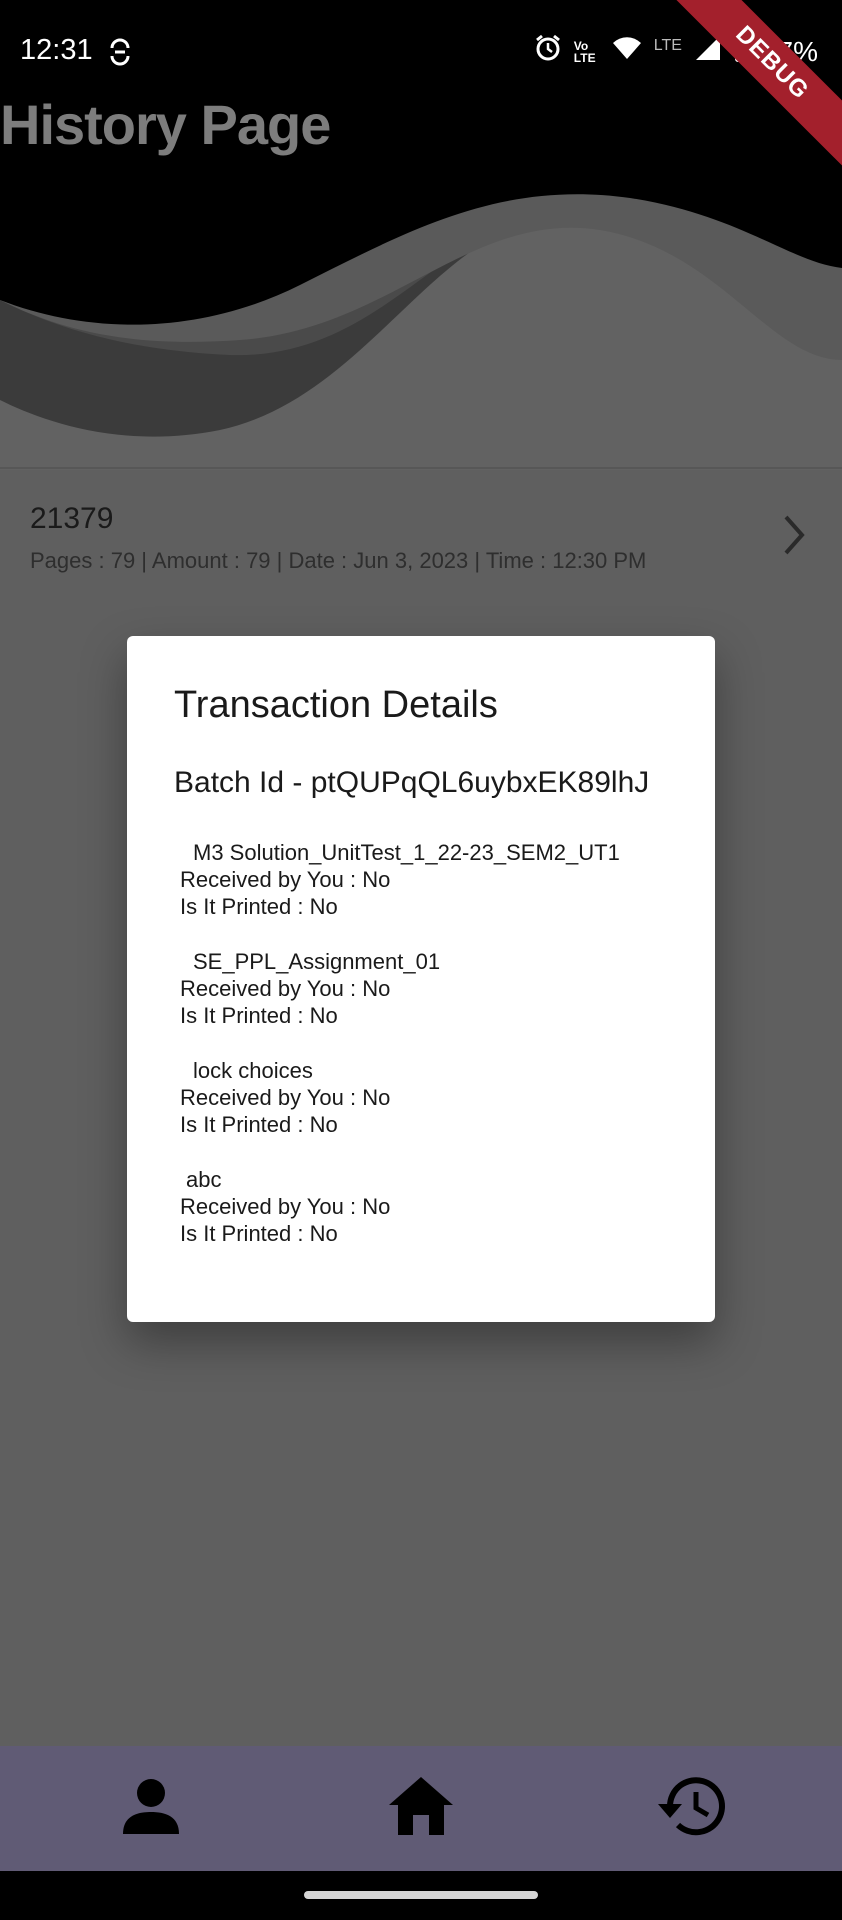  I want to click on dialog-title: Transaction Details, so click(336, 705).